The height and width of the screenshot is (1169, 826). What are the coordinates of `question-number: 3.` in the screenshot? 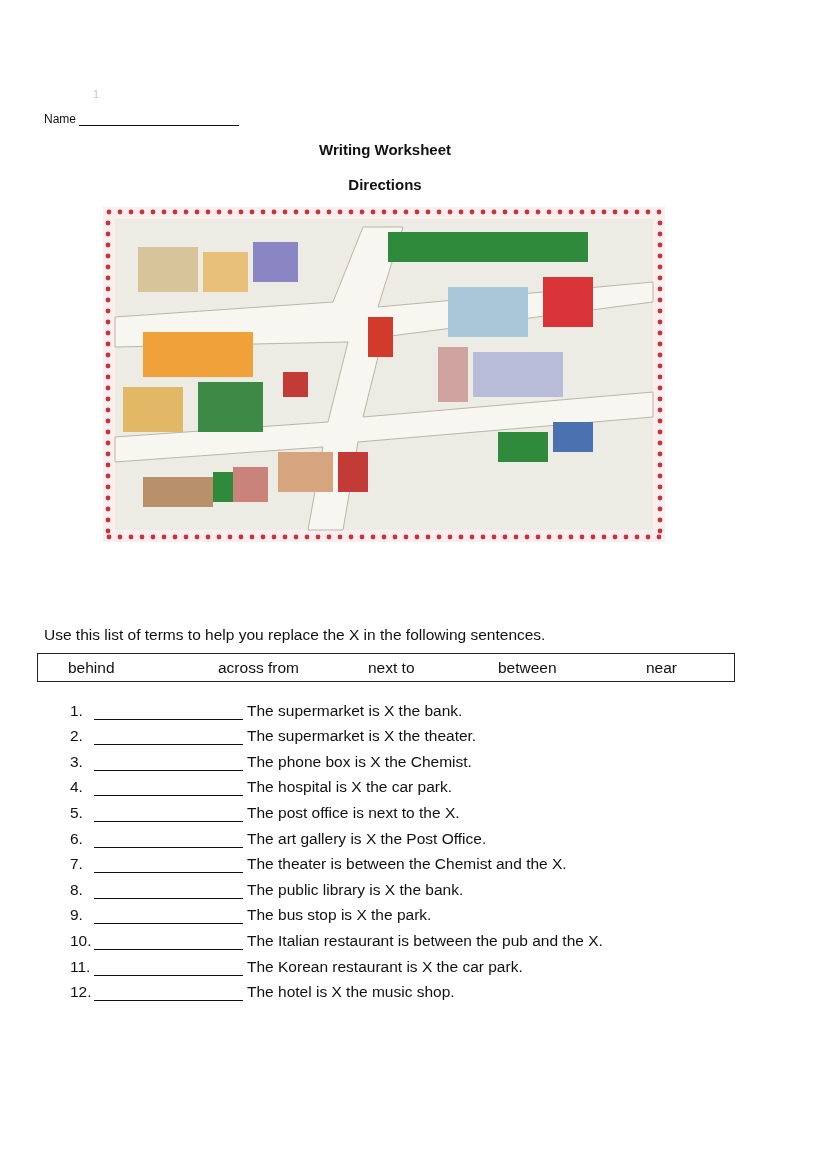 It's located at (77, 761).